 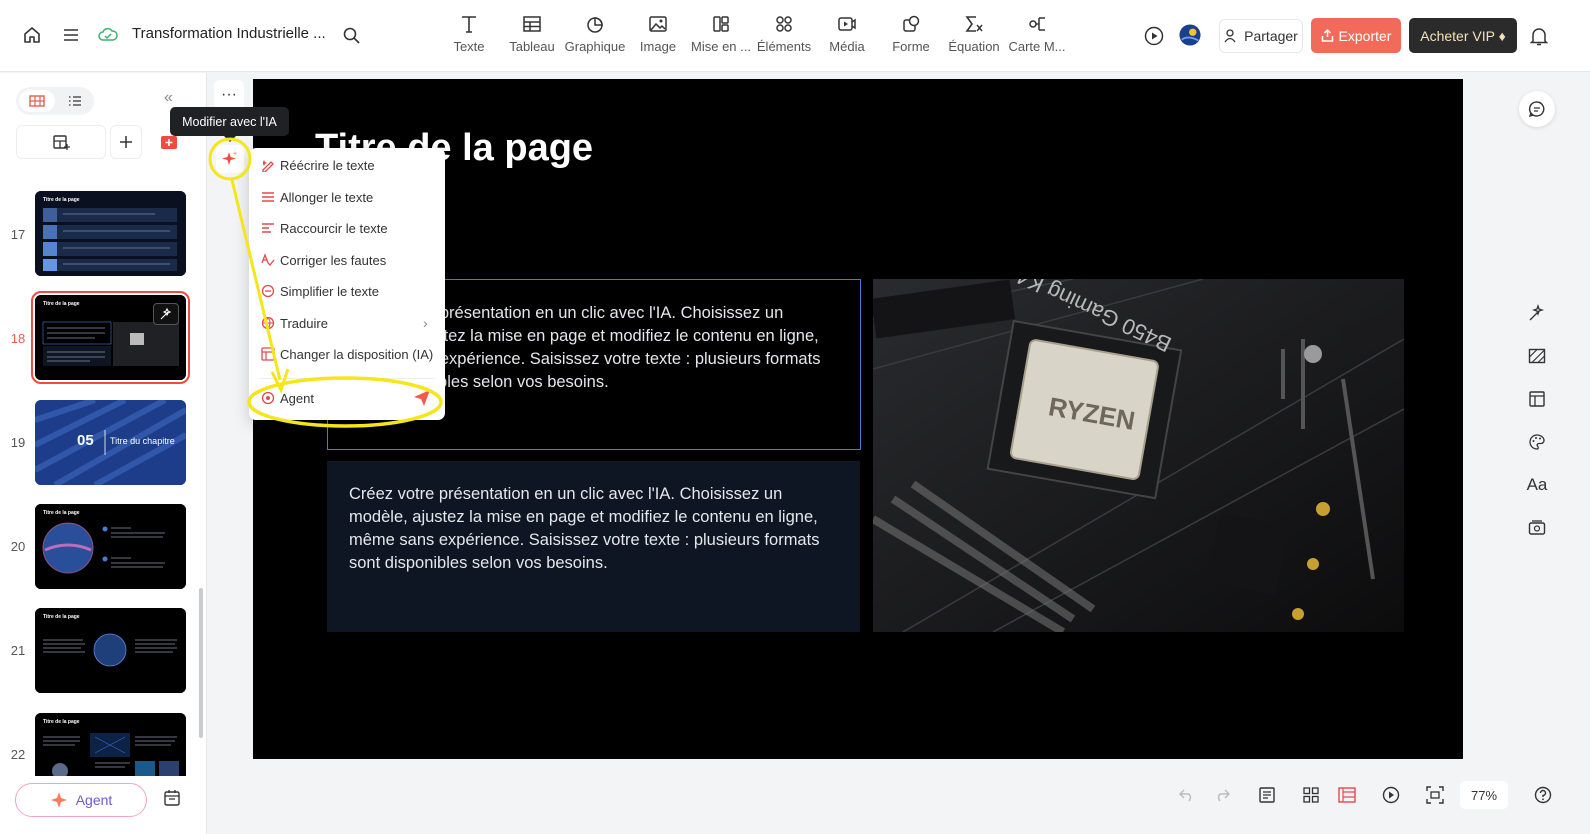 What do you see at coordinates (532, 37) in the screenshot?
I see `tool-table: Tableau` at bounding box center [532, 37].